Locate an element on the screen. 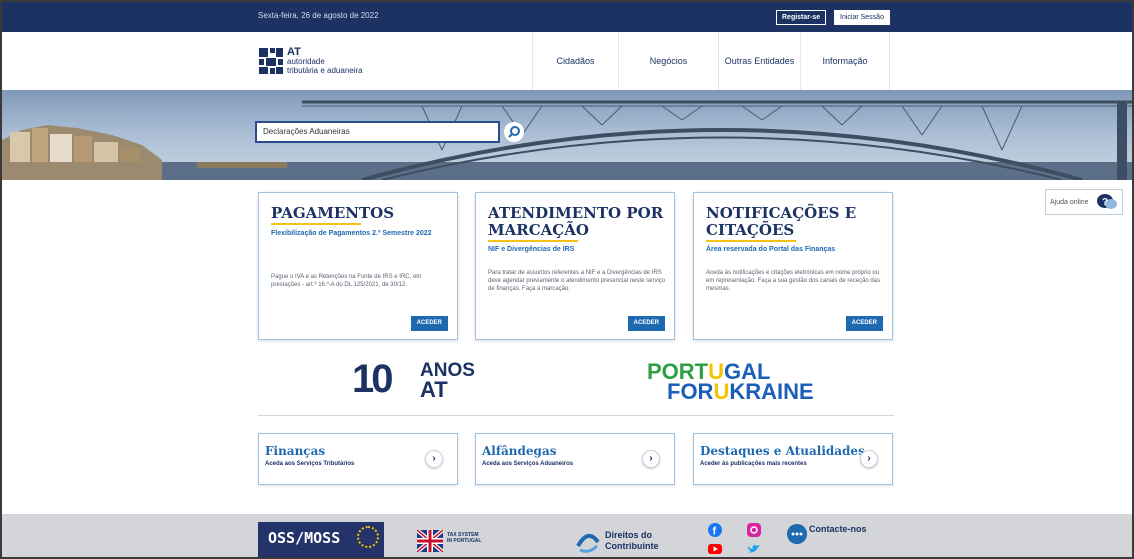 The width and height of the screenshot is (1134, 559). current-date: Sexta-feira, 26 de agosto de 2022 is located at coordinates (318, 15).